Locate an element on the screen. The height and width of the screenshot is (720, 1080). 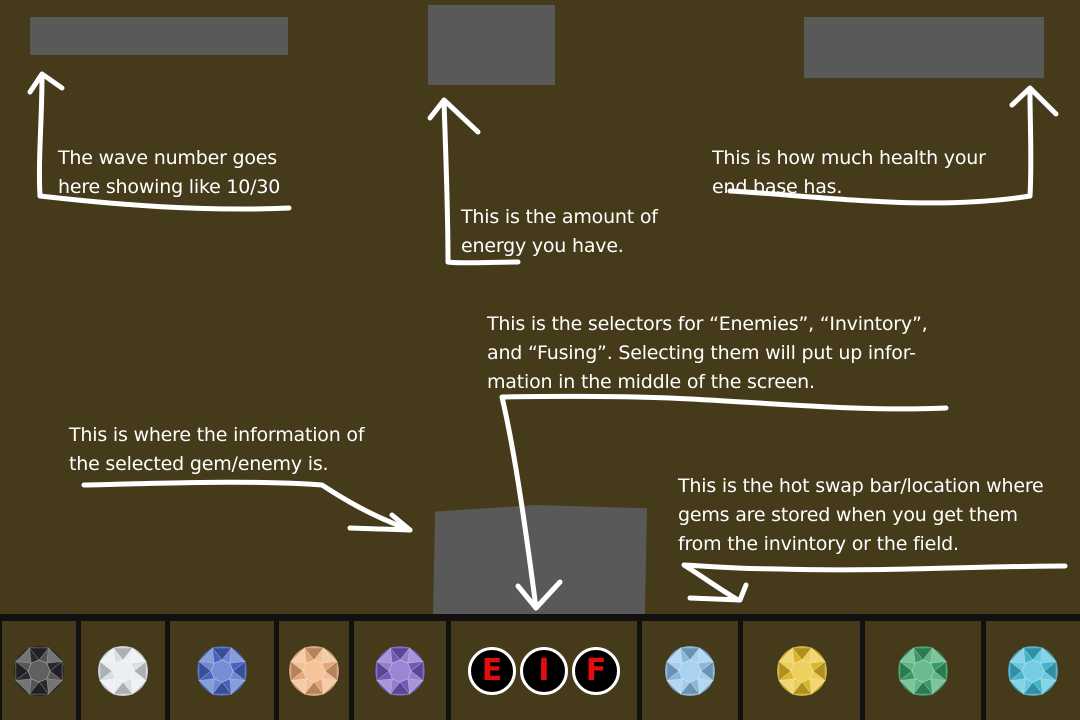
info-arrowhead is located at coordinates (380, 522).